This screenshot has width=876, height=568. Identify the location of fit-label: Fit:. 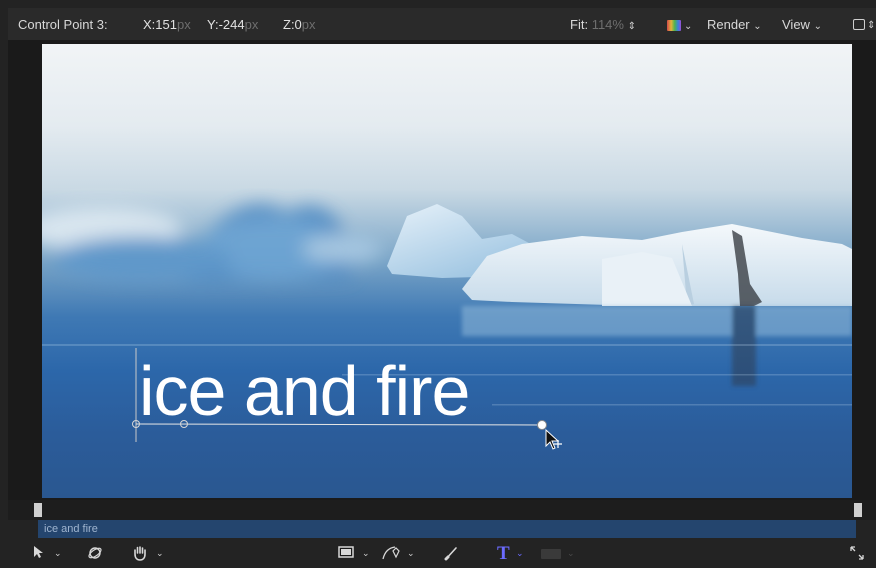
(579, 24).